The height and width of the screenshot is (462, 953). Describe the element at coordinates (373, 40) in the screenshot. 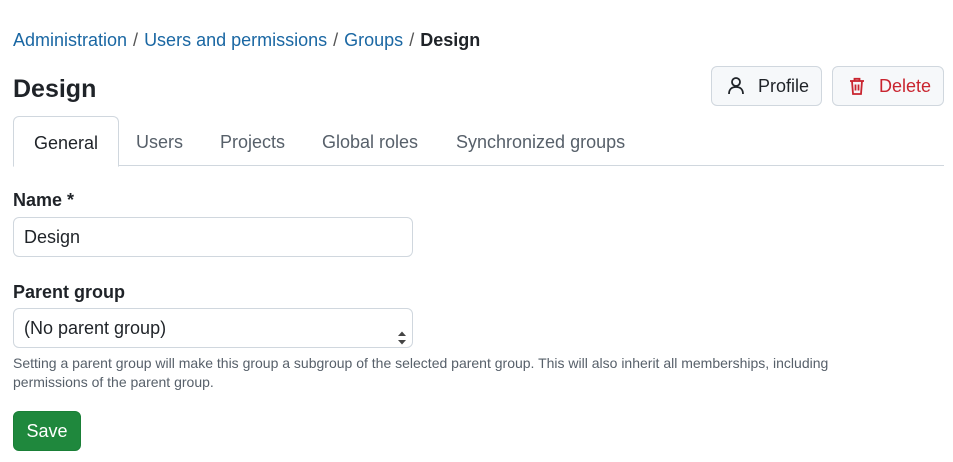

I see `breadcrumb-groups: Groups` at that location.